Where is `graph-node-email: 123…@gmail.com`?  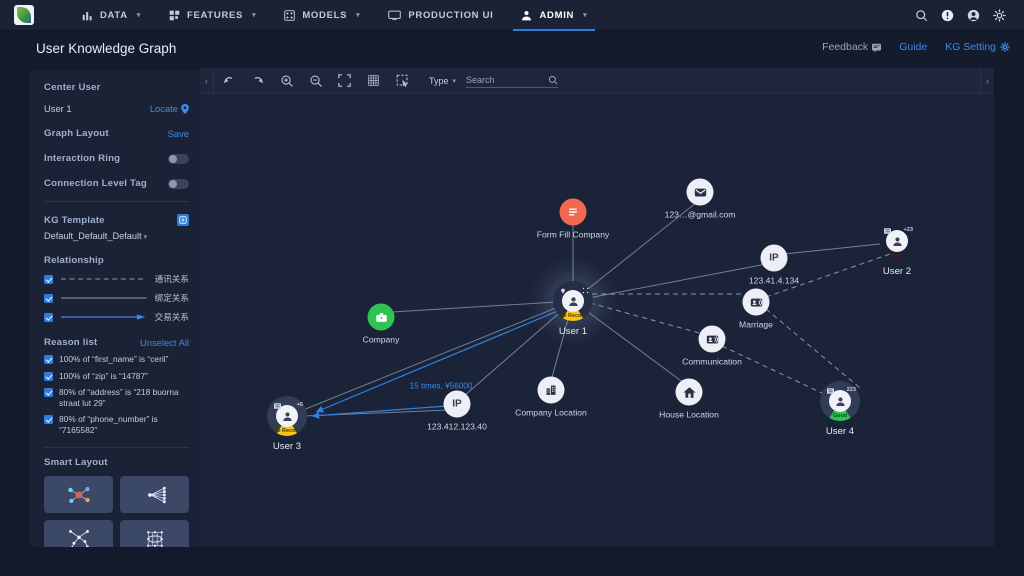 graph-node-email: 123…@gmail.com is located at coordinates (700, 199).